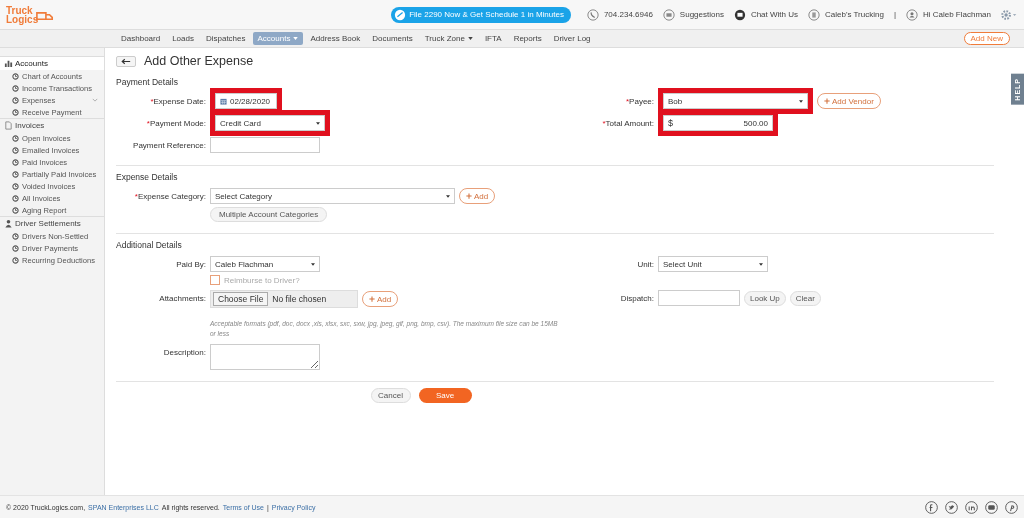  I want to click on phone-icon, so click(592, 14).